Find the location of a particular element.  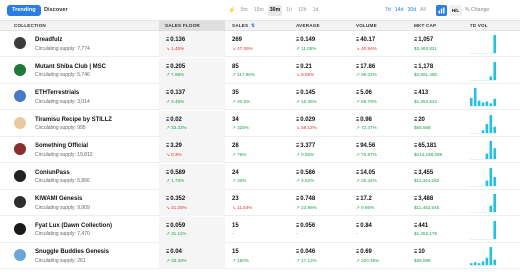

tab-discover: Discover is located at coordinates (56, 10).